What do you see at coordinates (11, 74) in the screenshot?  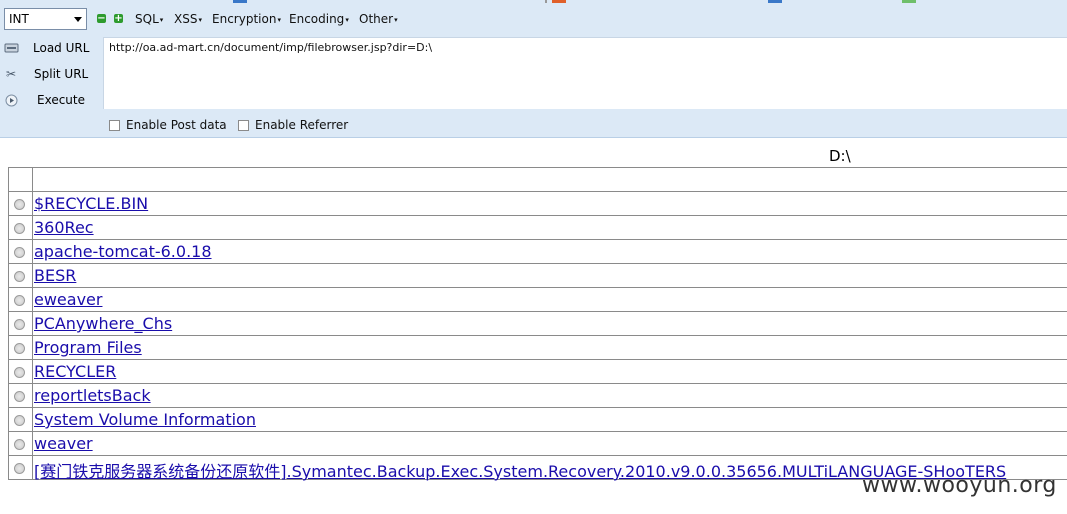 I see `scissors-icon: ✂` at bounding box center [11, 74].